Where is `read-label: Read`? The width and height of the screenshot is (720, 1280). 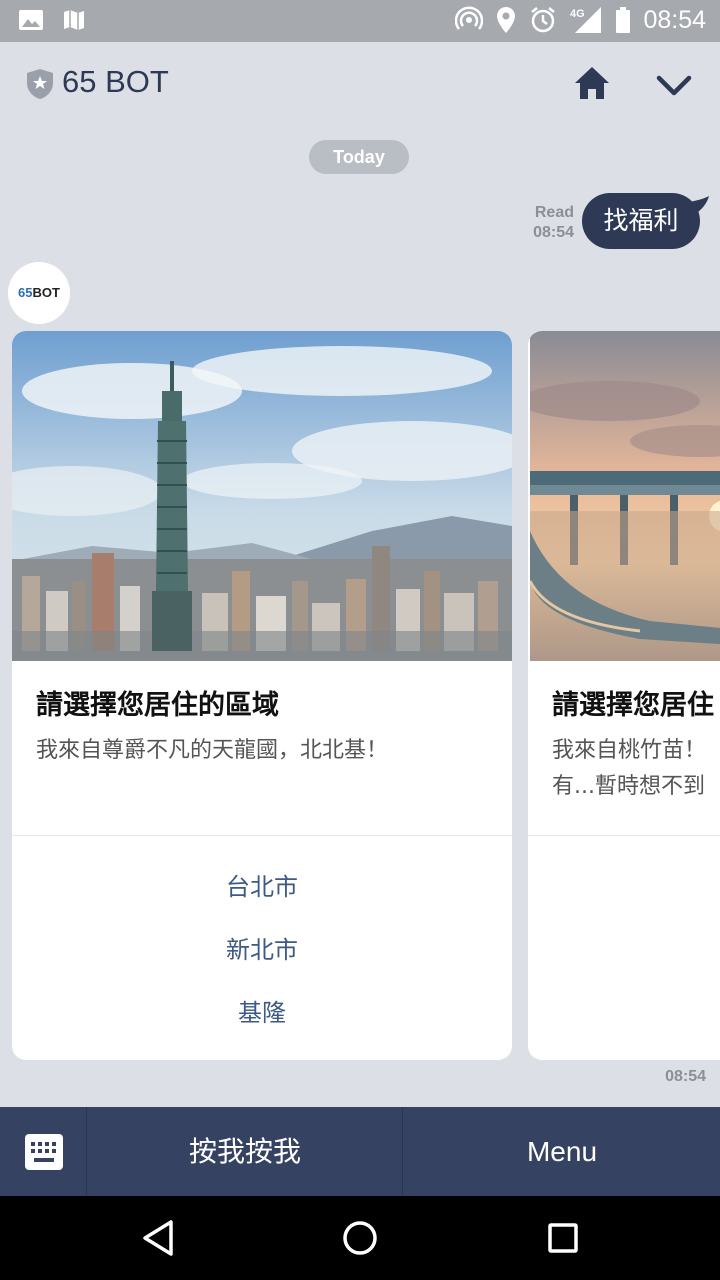 read-label: Read is located at coordinates (554, 212).